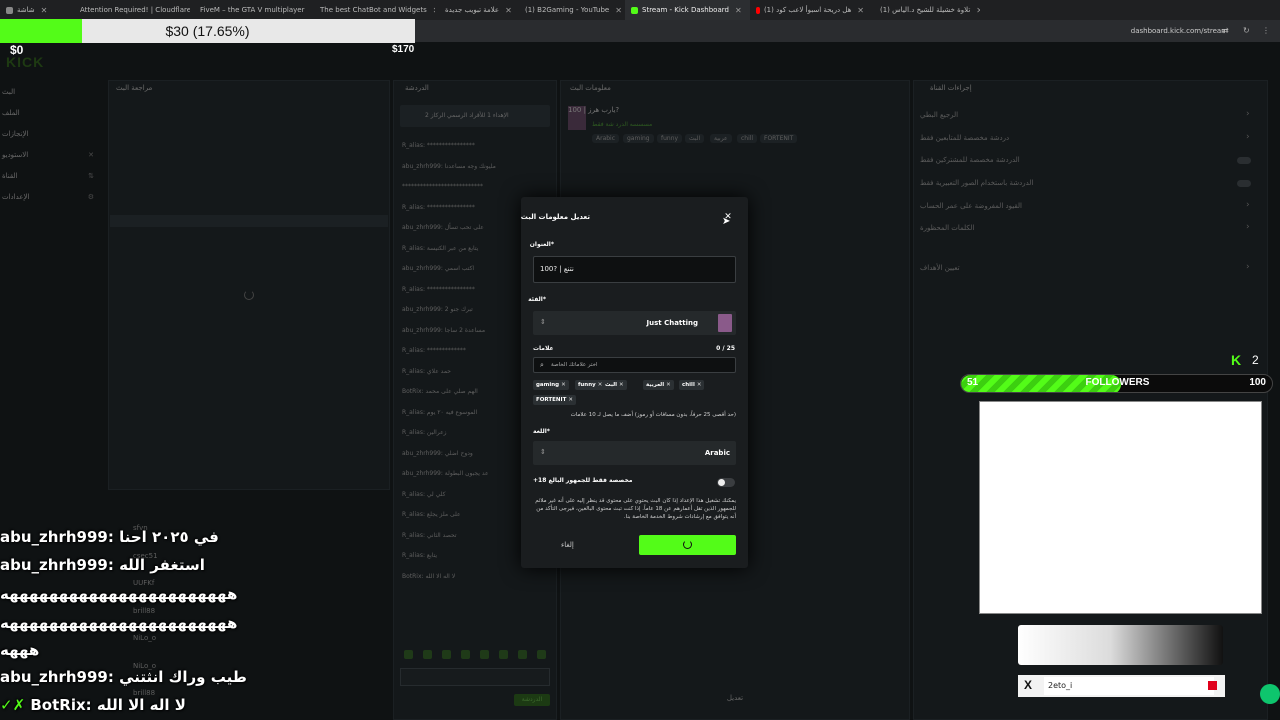  What do you see at coordinates (939, 115) in the screenshot?
I see `channel-action-row: الرجيع البطي` at bounding box center [939, 115].